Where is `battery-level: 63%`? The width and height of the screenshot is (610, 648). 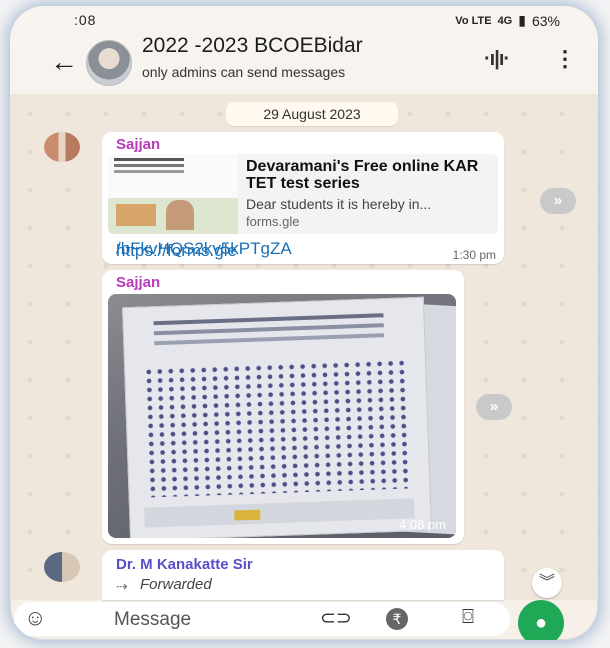 battery-level: 63% is located at coordinates (545, 20).